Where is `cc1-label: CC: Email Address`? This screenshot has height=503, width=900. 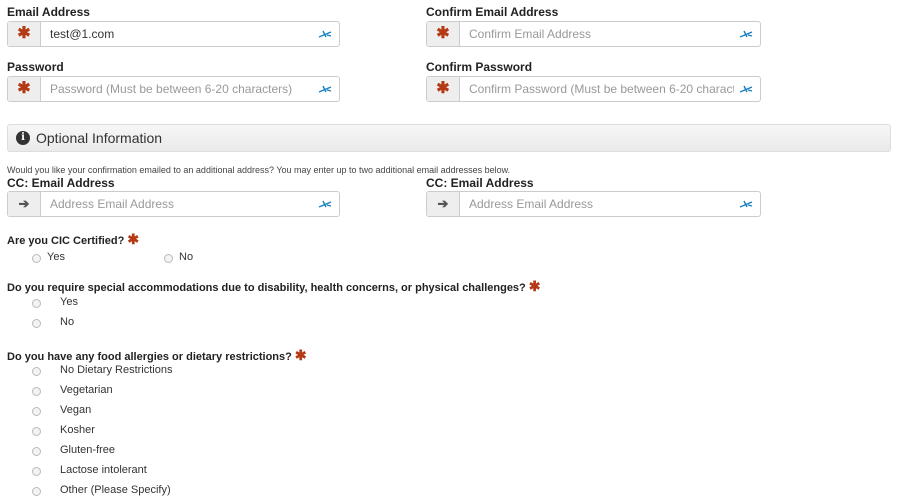 cc1-label: CC: Email Address is located at coordinates (61, 183).